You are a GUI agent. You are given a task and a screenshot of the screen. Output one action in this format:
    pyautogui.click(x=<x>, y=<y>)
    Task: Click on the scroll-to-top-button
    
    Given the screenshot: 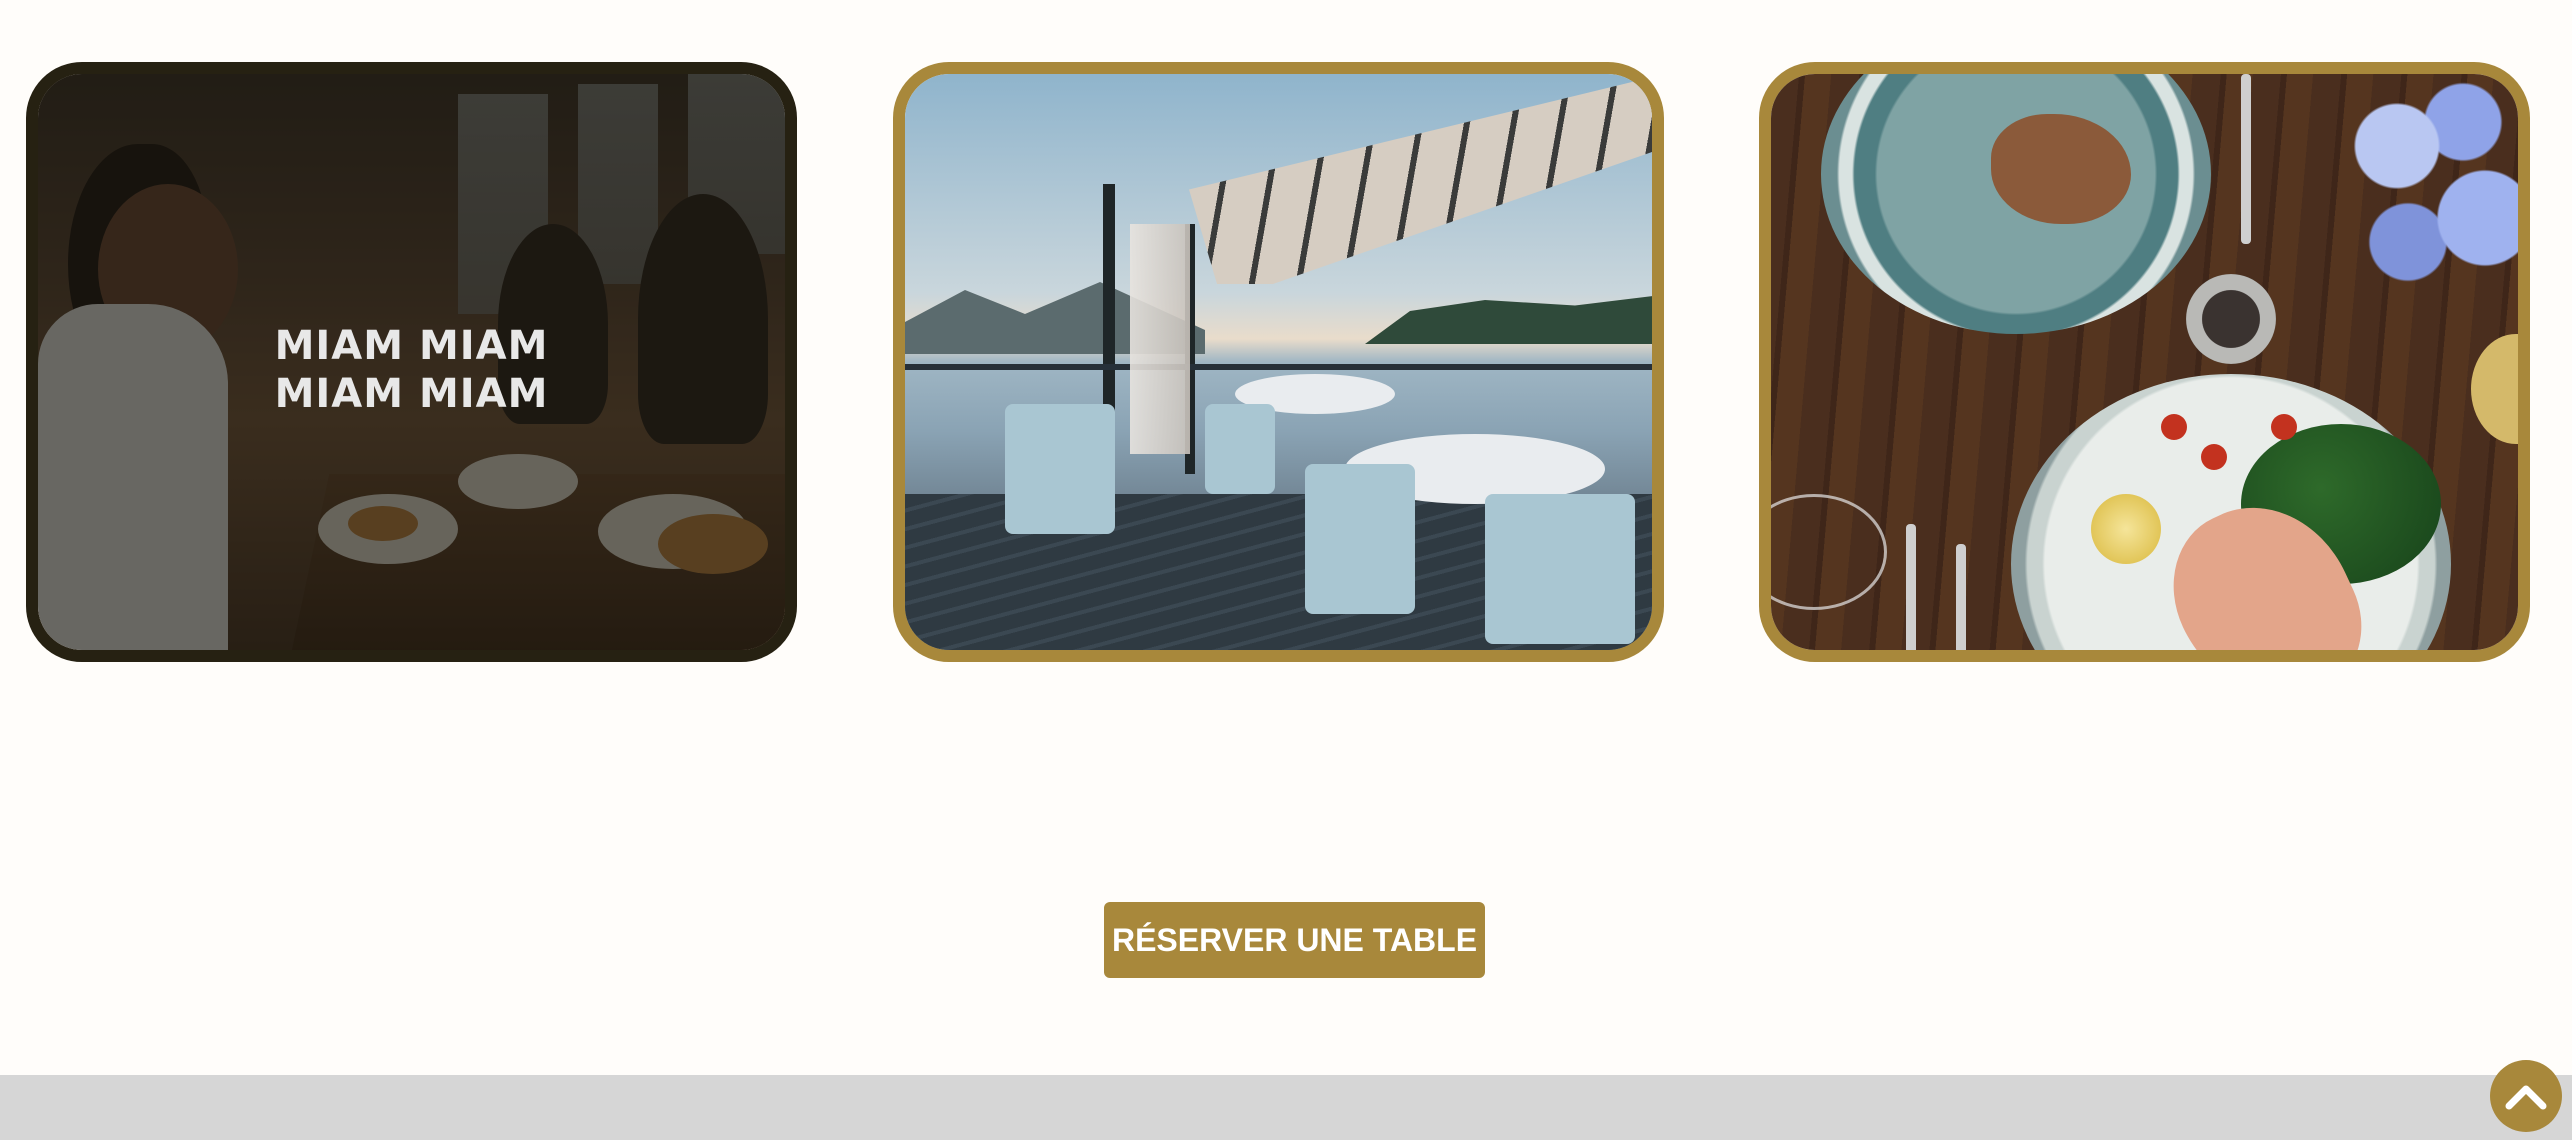 What is the action you would take?
    pyautogui.click(x=2526, y=1096)
    